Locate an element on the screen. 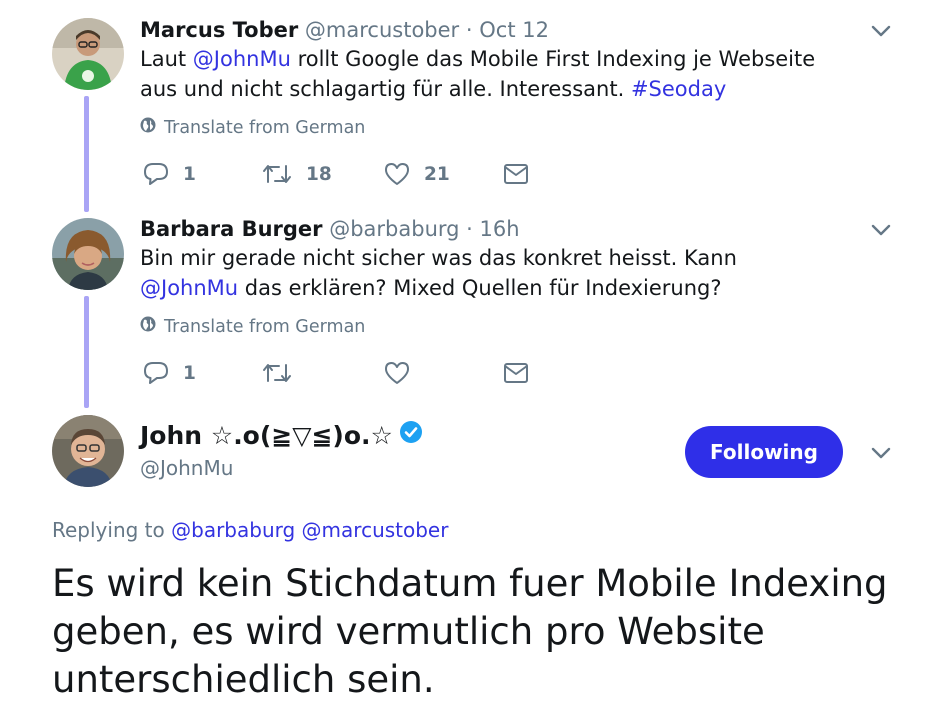 The height and width of the screenshot is (714, 940). avatar-john-mu is located at coordinates (88, 451).